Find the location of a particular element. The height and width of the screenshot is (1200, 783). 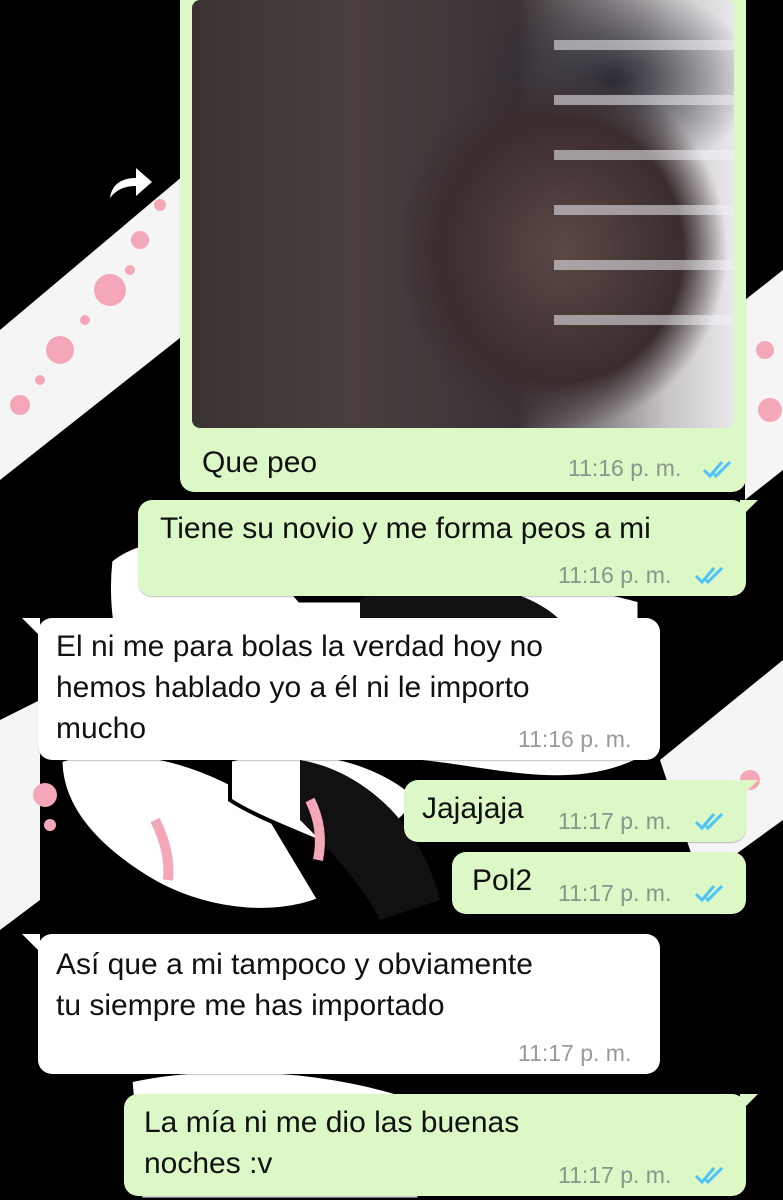

forward-arrow-icon is located at coordinates (130, 182).